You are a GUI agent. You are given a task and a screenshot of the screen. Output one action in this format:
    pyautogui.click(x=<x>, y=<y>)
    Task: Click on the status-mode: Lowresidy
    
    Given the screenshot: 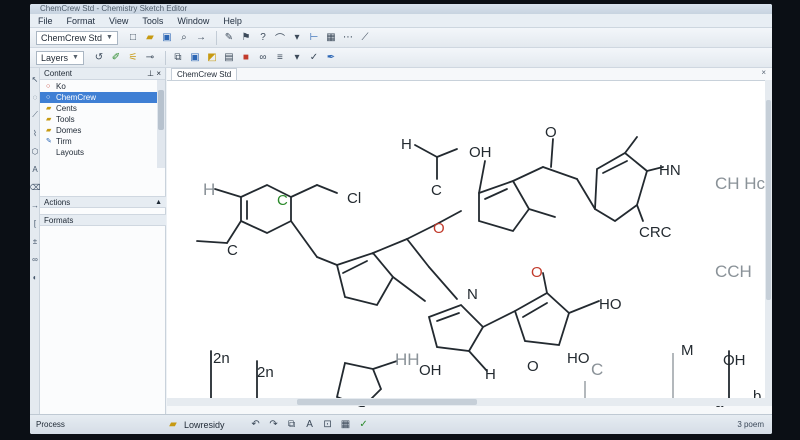 What is the action you would take?
    pyautogui.click(x=204, y=424)
    